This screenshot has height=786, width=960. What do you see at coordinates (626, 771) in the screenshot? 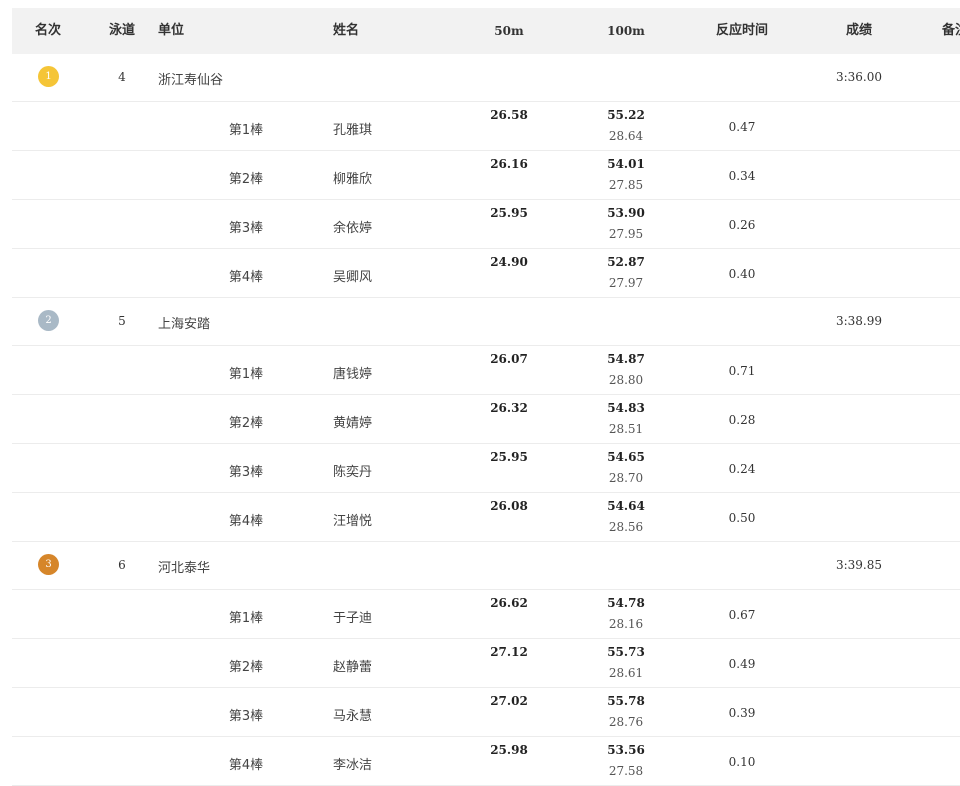
I see `split-100m-lap: 27.58` at bounding box center [626, 771].